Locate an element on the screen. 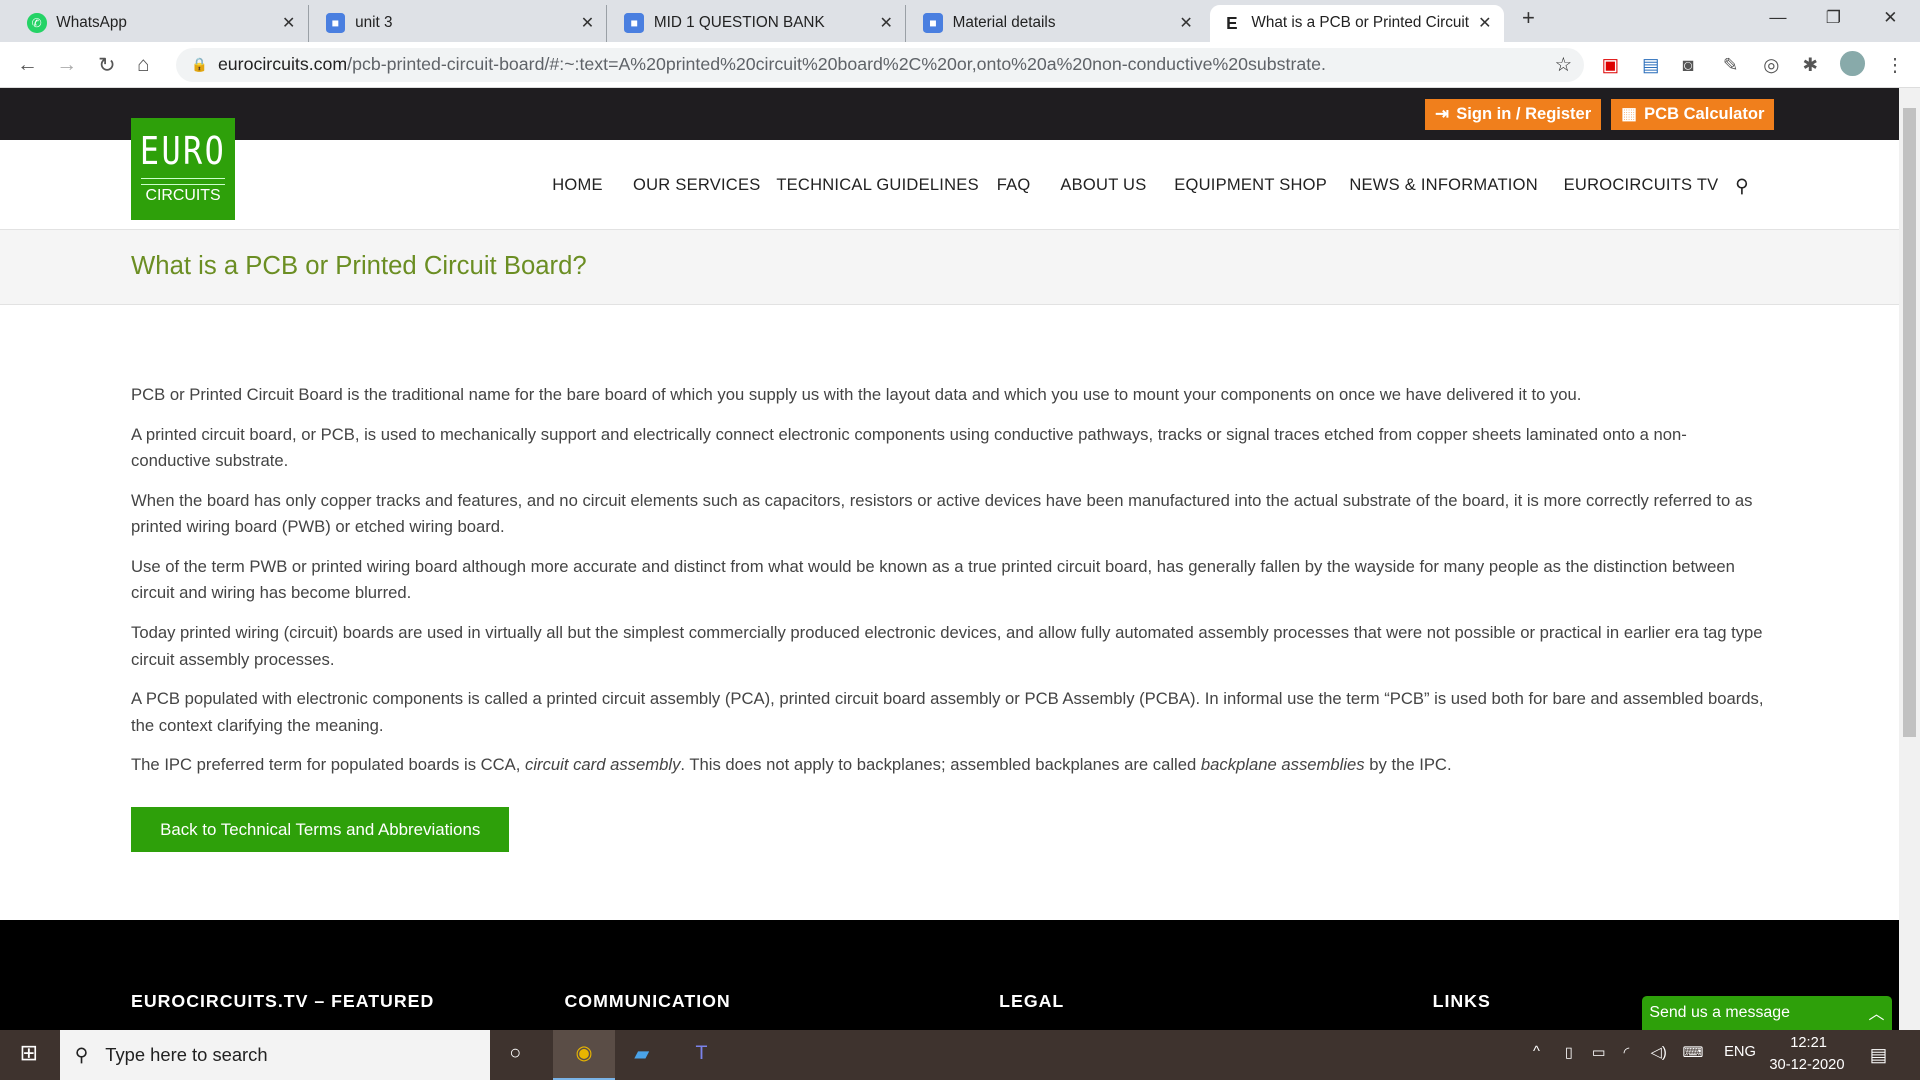 This screenshot has width=1920, height=1080. app-icon: ▰ is located at coordinates (641, 1054).